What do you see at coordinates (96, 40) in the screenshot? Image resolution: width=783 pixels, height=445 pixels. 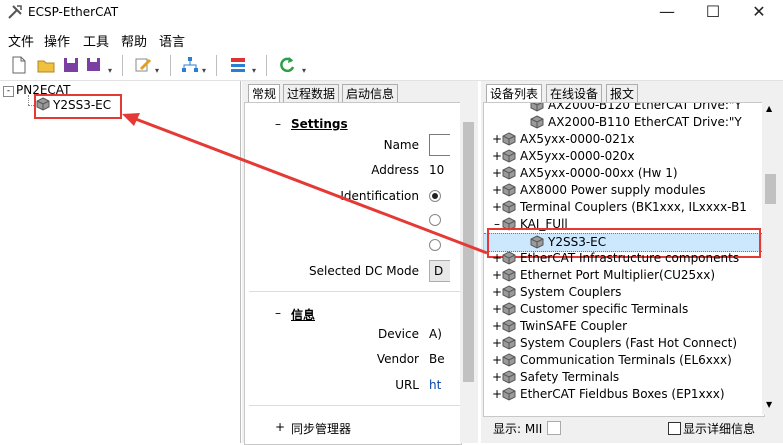 I see `menu-tools: 工具` at bounding box center [96, 40].